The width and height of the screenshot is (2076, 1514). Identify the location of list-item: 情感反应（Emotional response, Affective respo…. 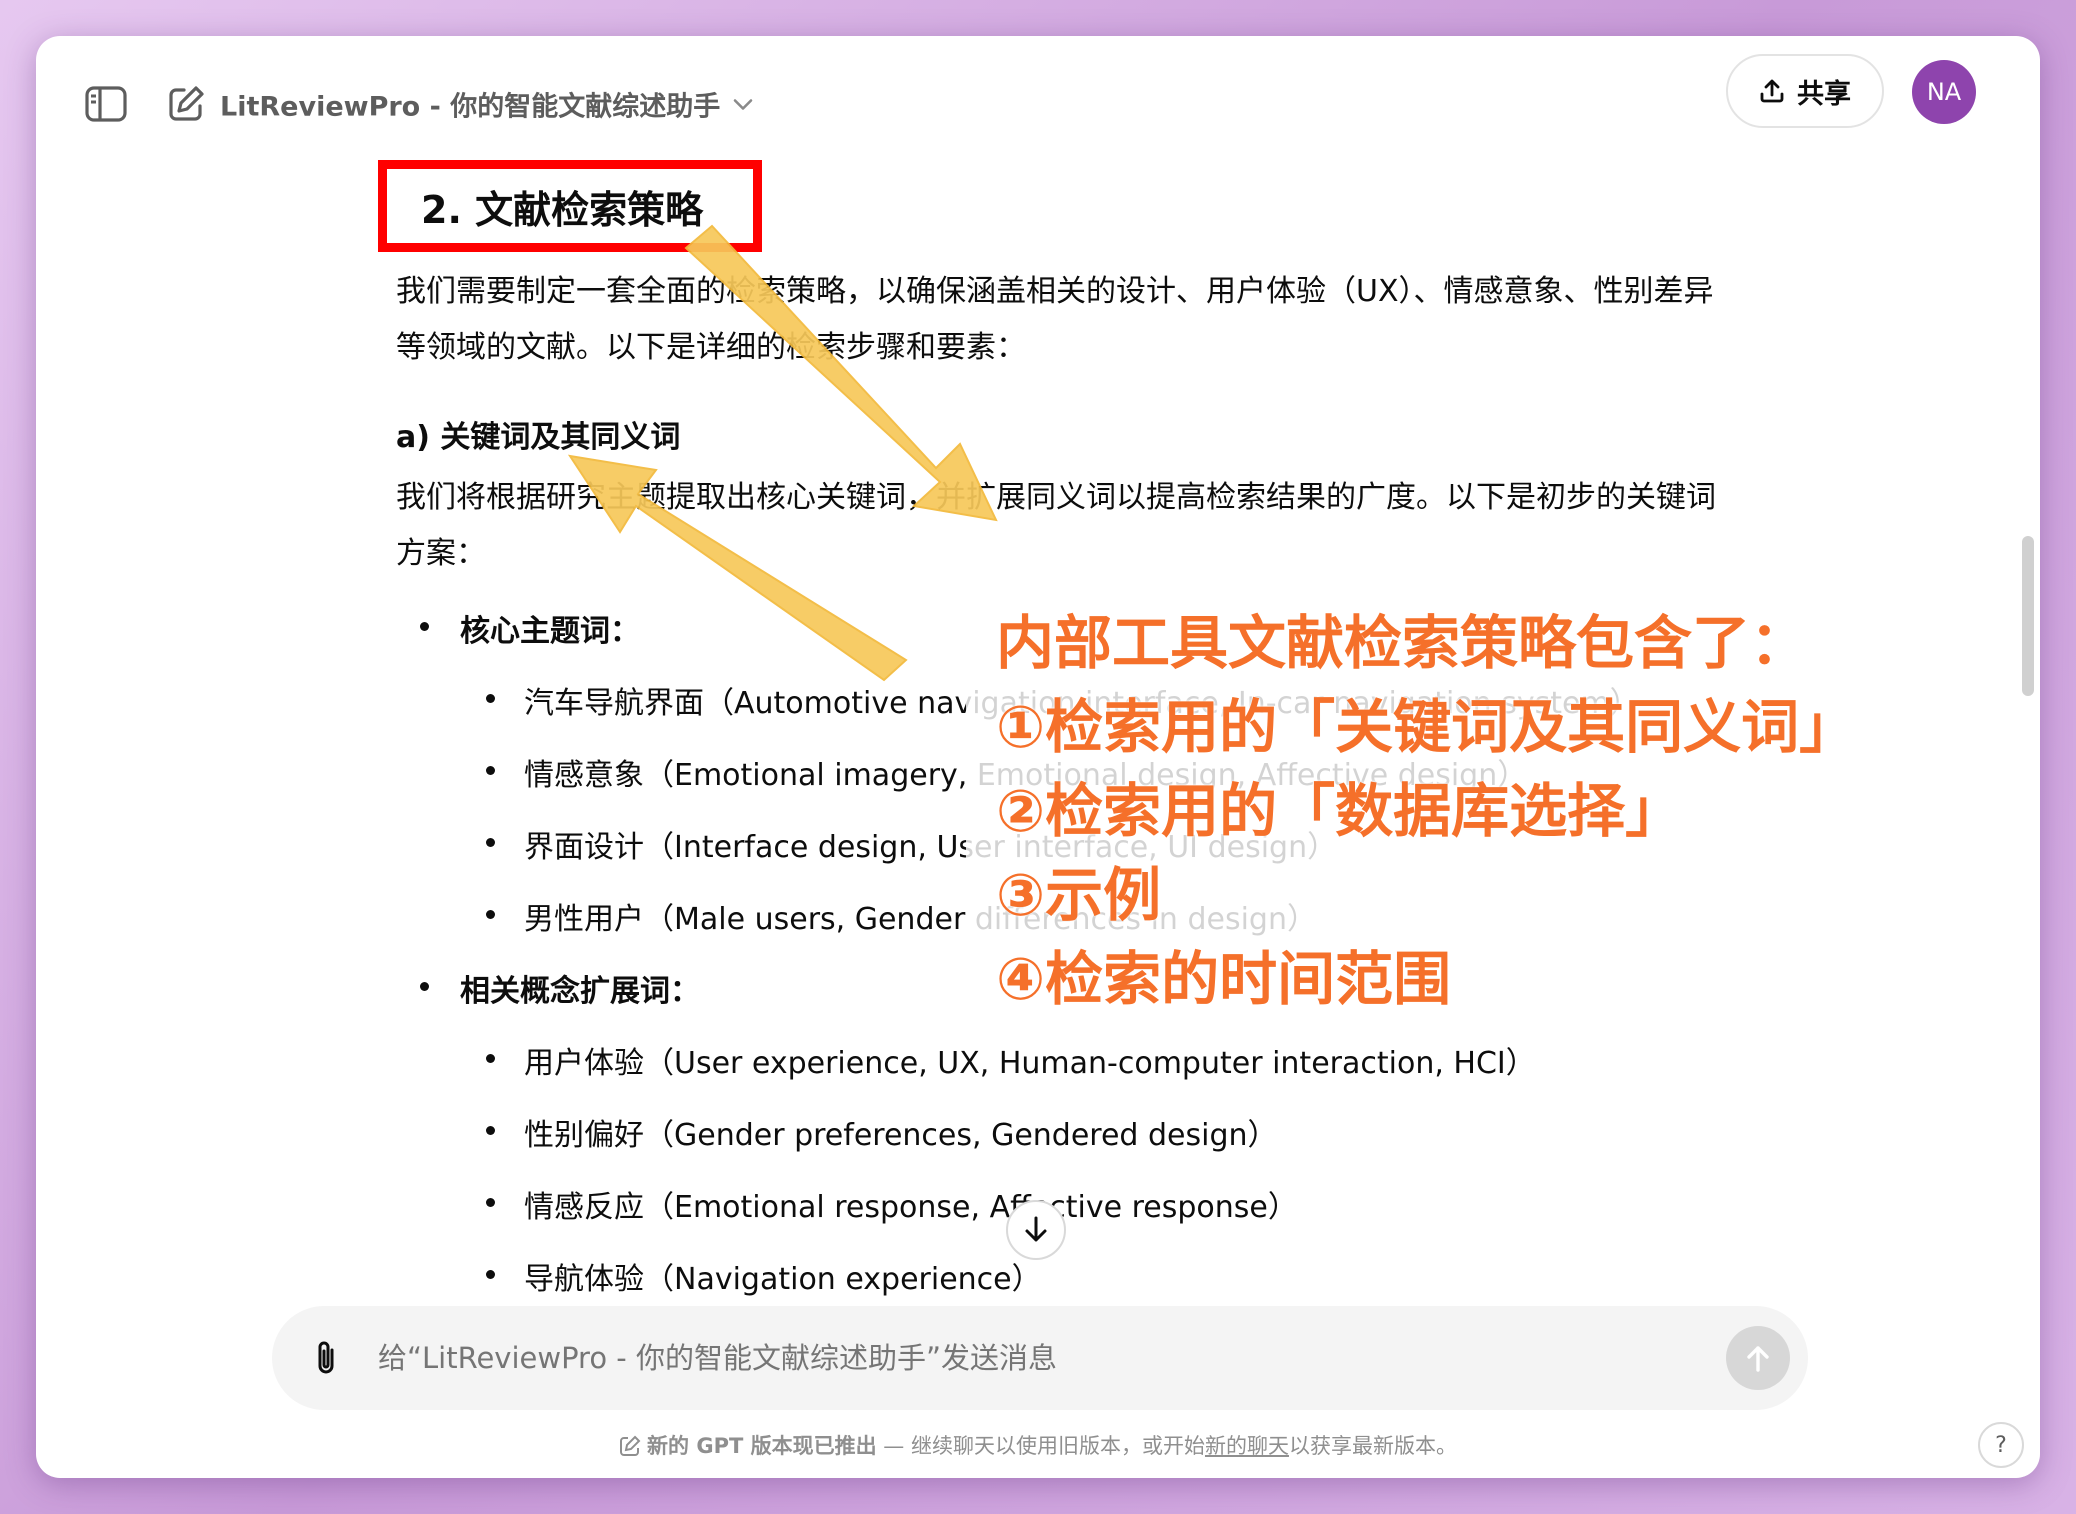
(911, 1207).